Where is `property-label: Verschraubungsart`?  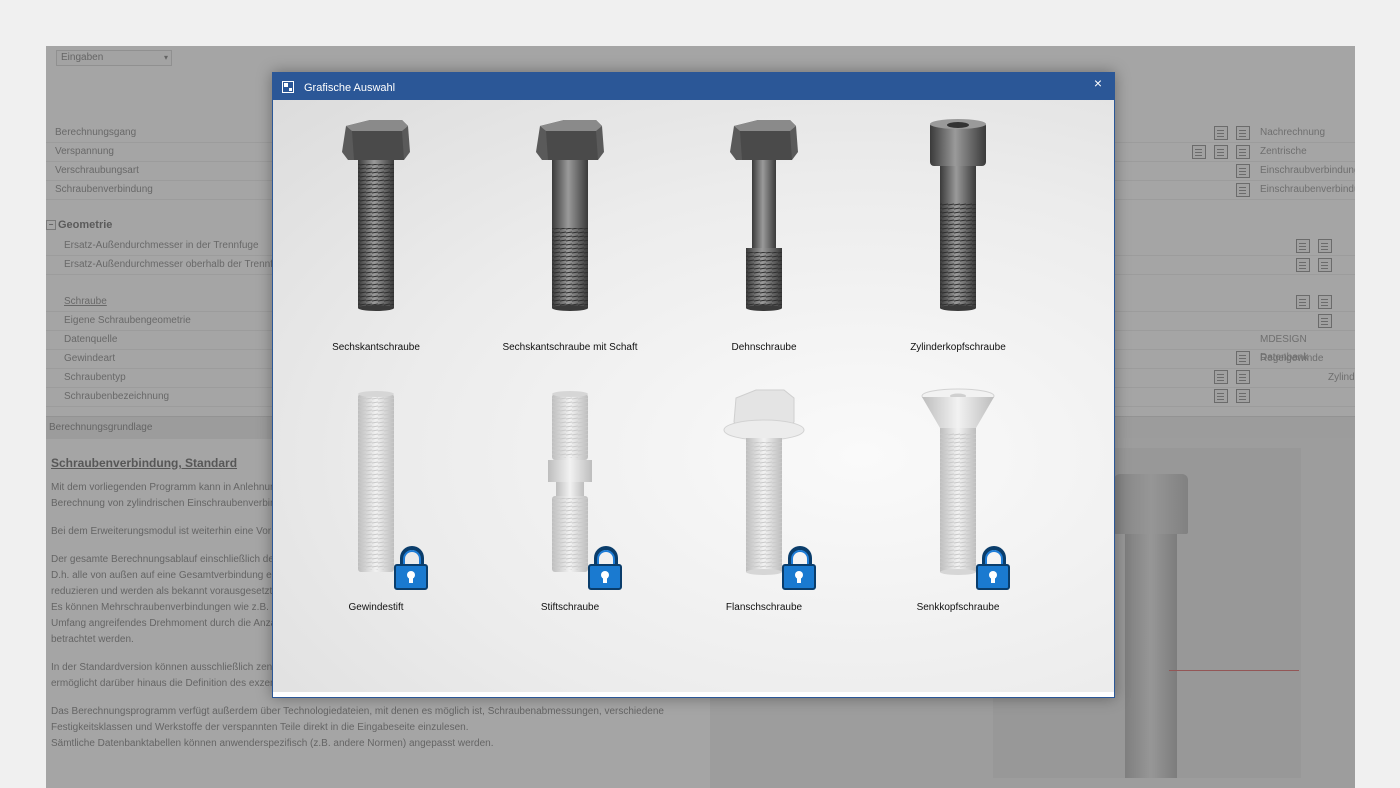
property-label: Verschraubungsart is located at coordinates (97, 170).